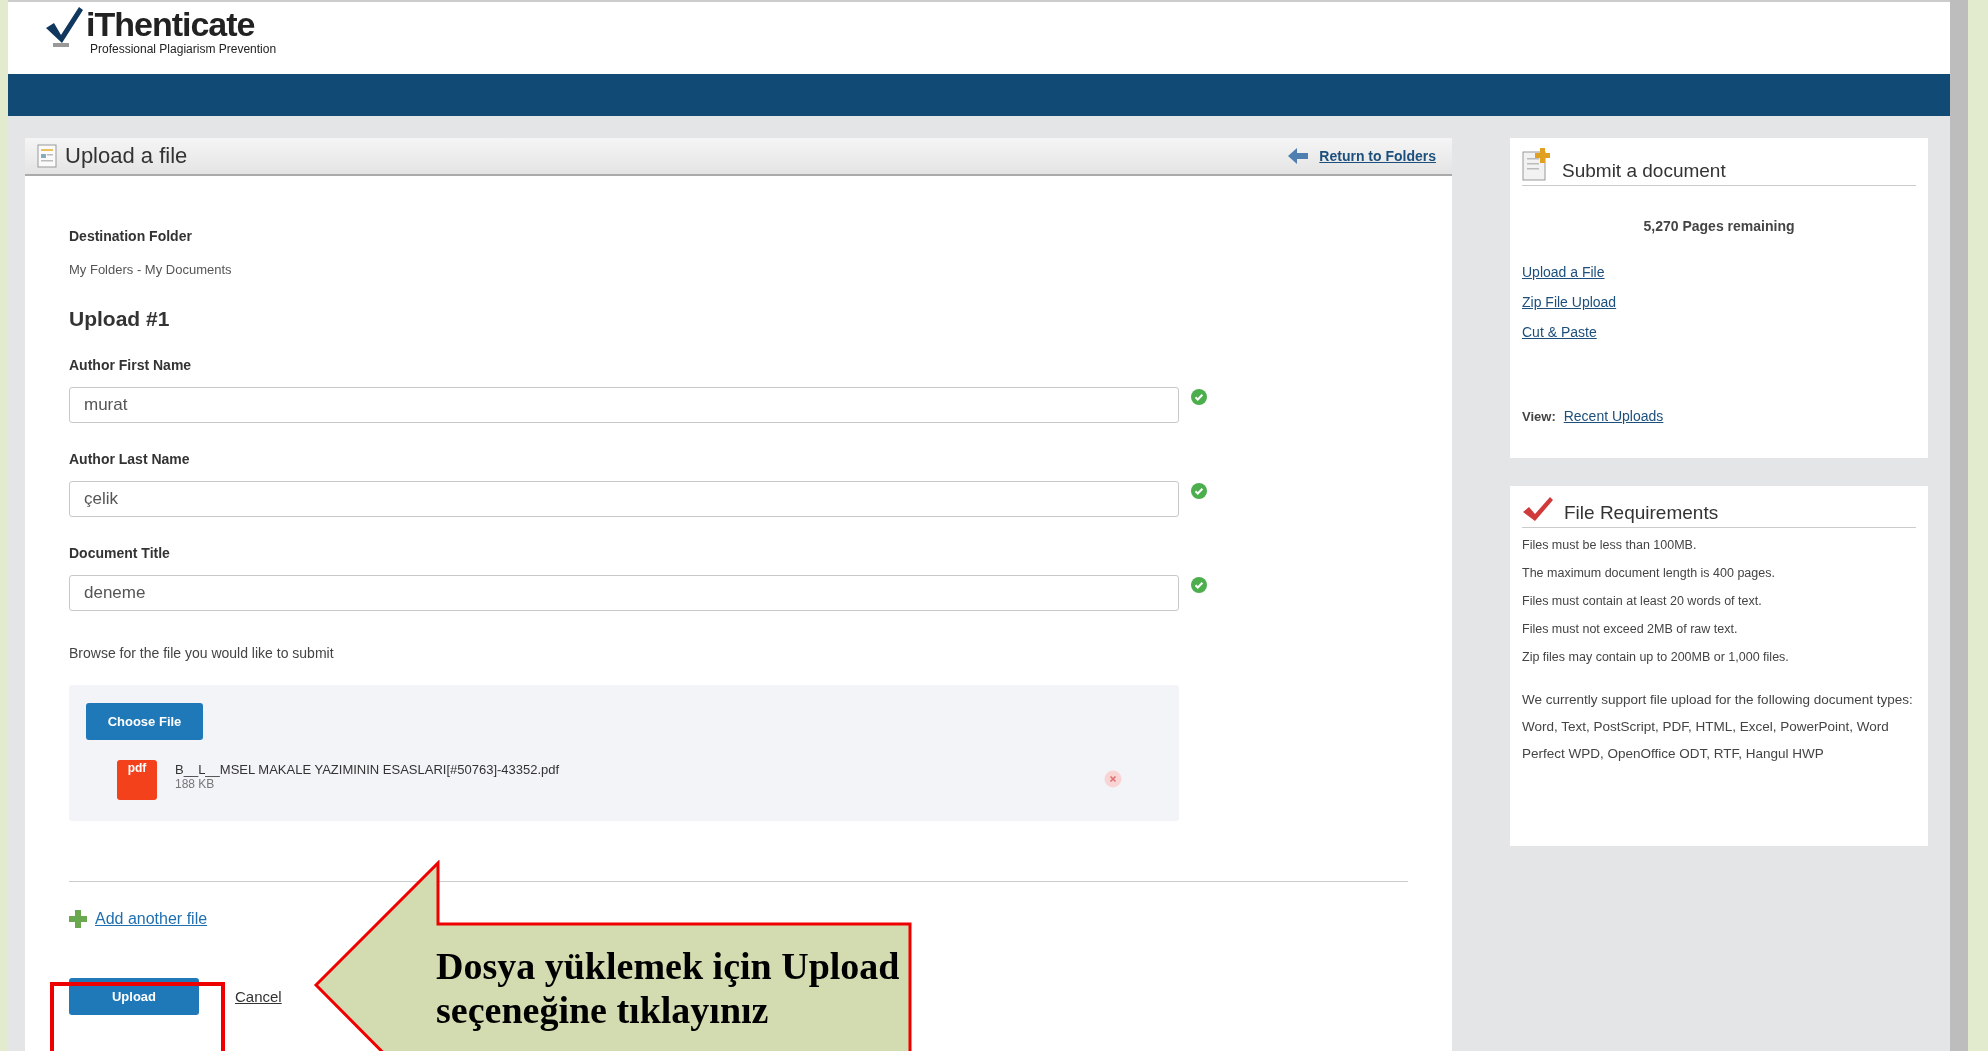 The width and height of the screenshot is (1988, 1051). What do you see at coordinates (144, 721) in the screenshot?
I see `choose-file-button: Choose File` at bounding box center [144, 721].